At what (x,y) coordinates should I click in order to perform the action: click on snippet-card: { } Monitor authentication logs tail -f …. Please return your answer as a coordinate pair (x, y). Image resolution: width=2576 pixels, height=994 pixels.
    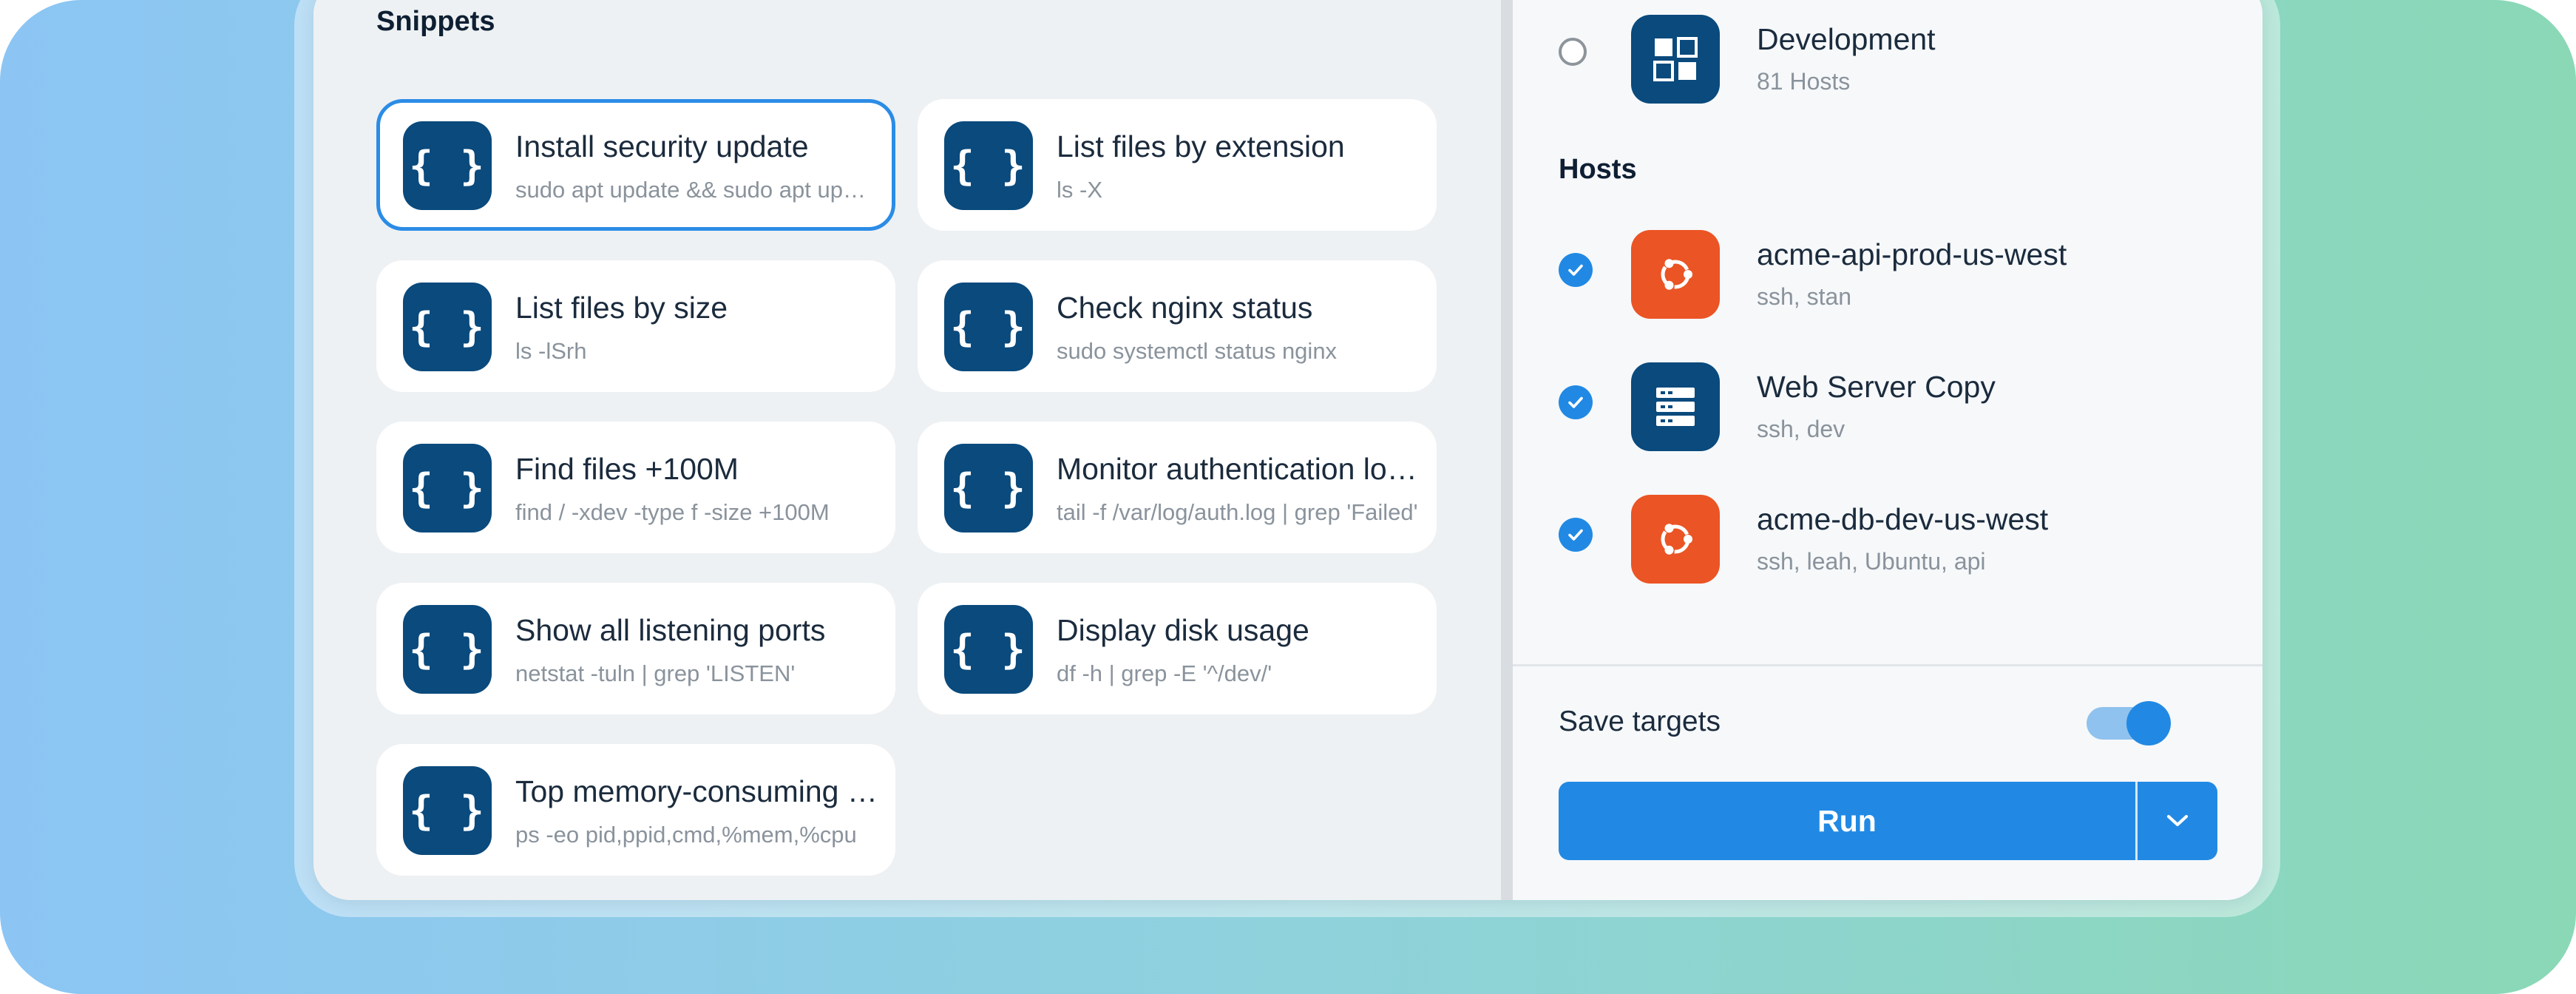
    Looking at the image, I should click on (1177, 488).